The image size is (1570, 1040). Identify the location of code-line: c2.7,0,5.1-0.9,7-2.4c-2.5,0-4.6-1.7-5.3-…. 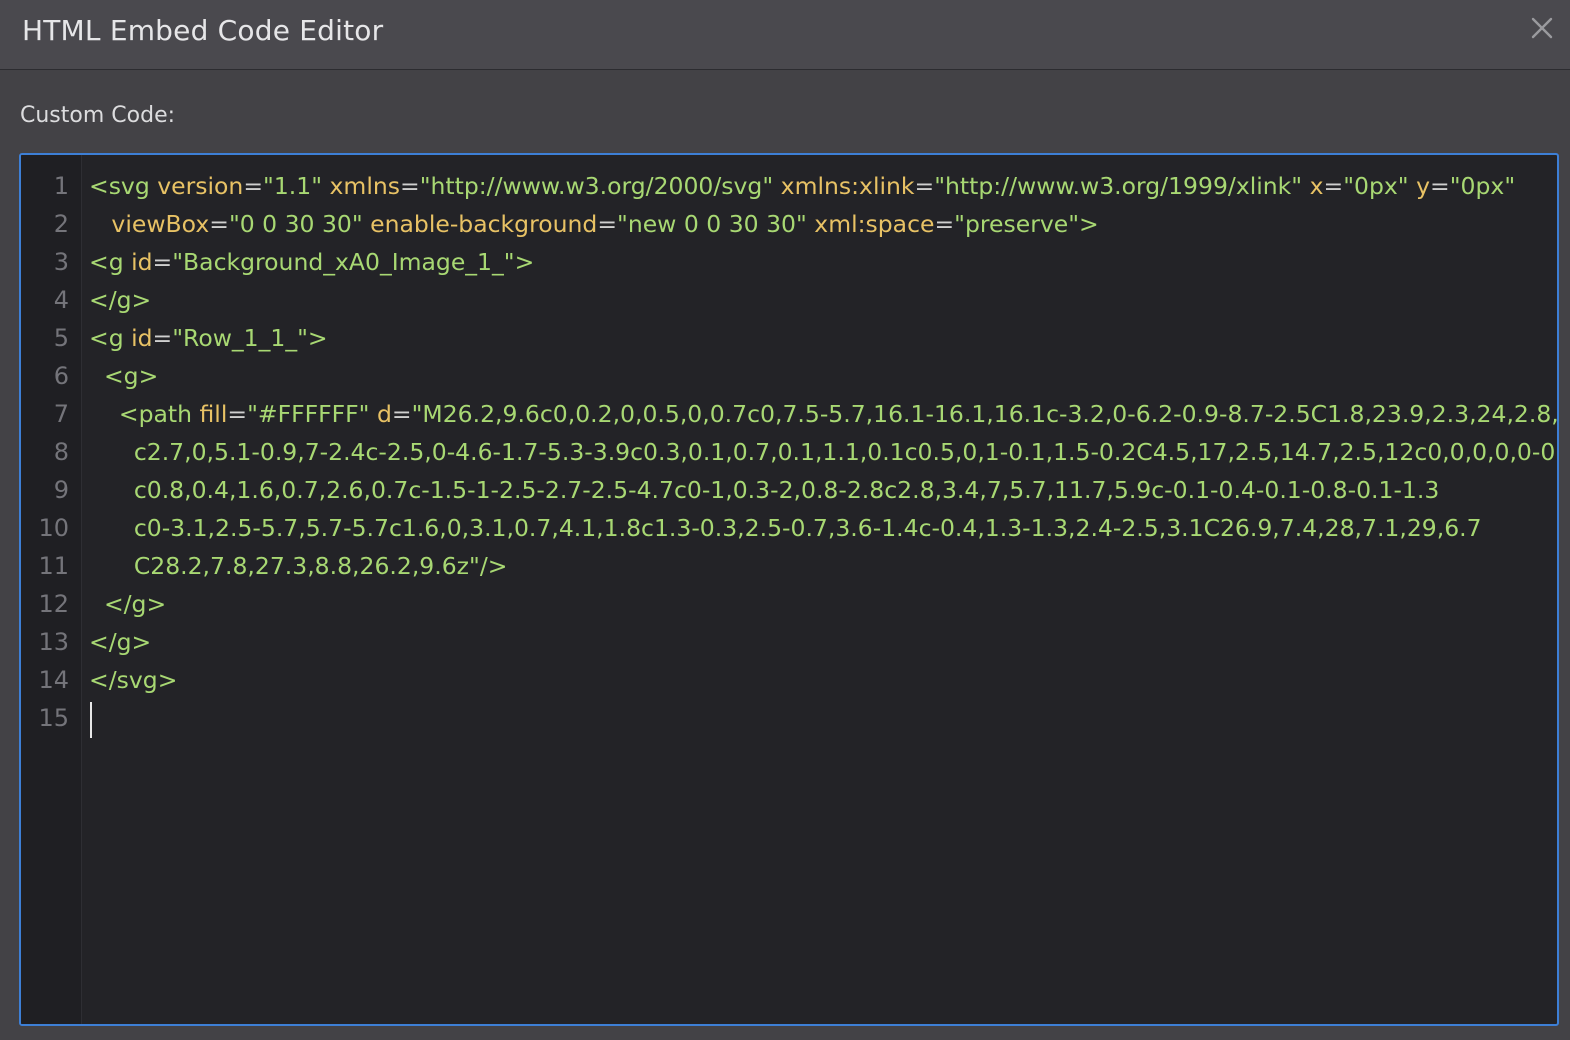
(823, 452).